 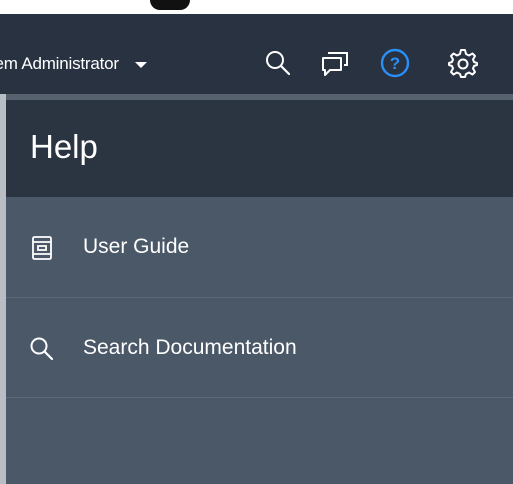 I want to click on user-menu: tem Administrator, so click(x=73, y=64).